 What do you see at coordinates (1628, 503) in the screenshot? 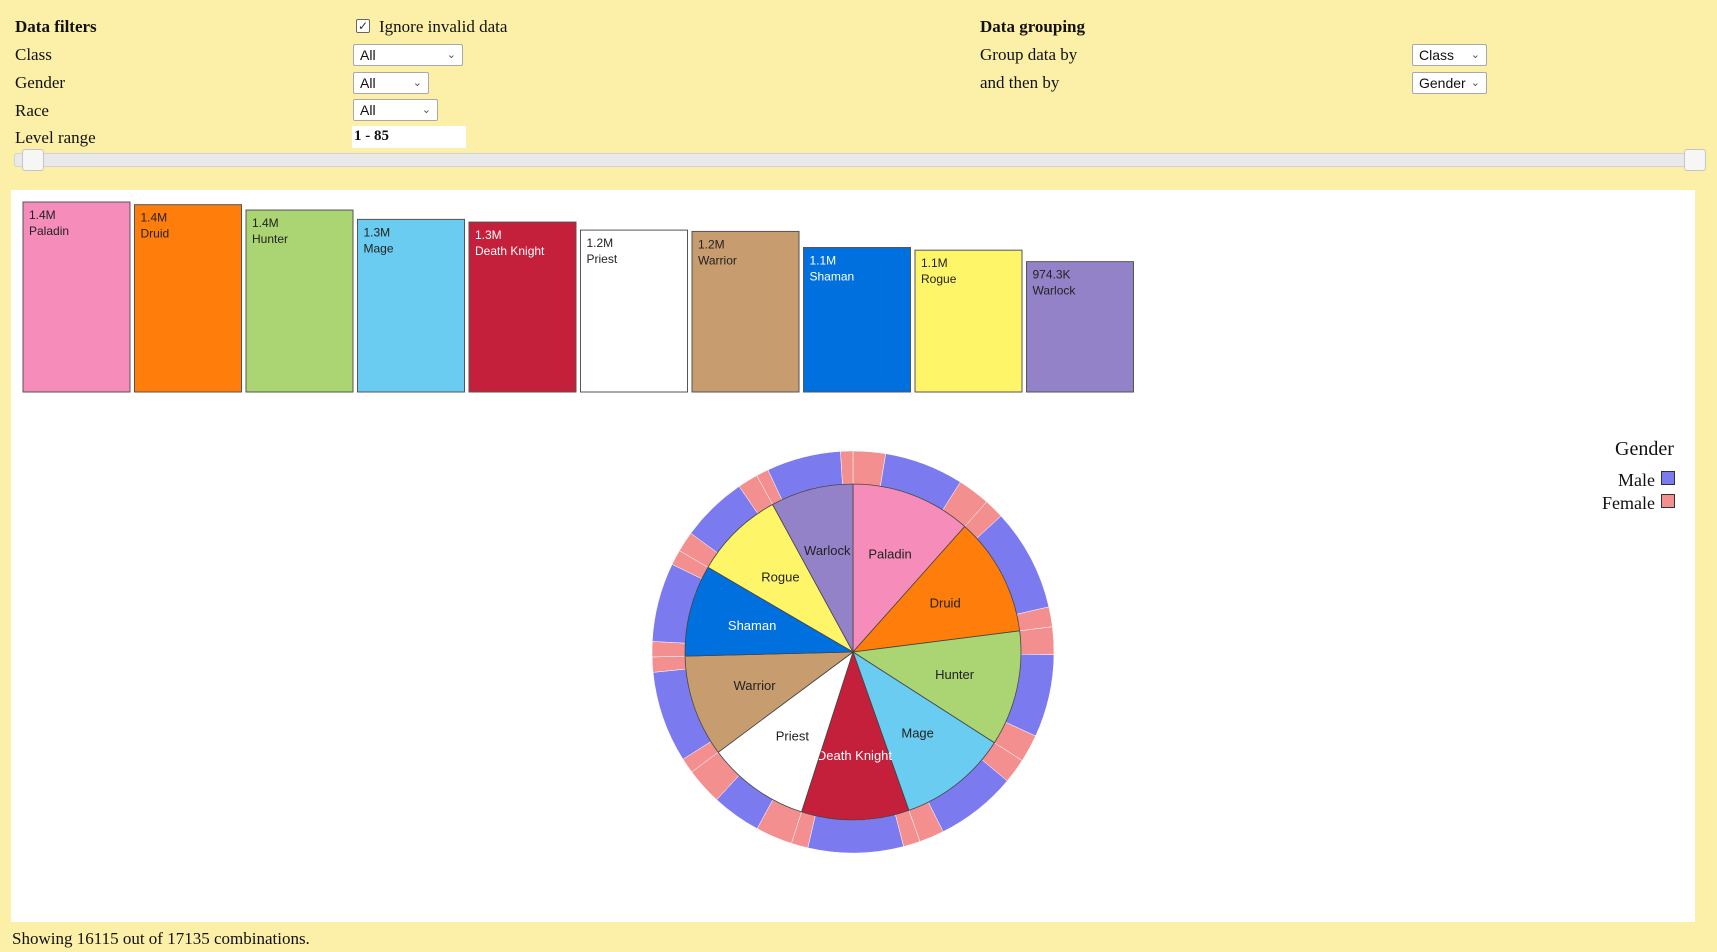
I see `legend-label-female: Female` at bounding box center [1628, 503].